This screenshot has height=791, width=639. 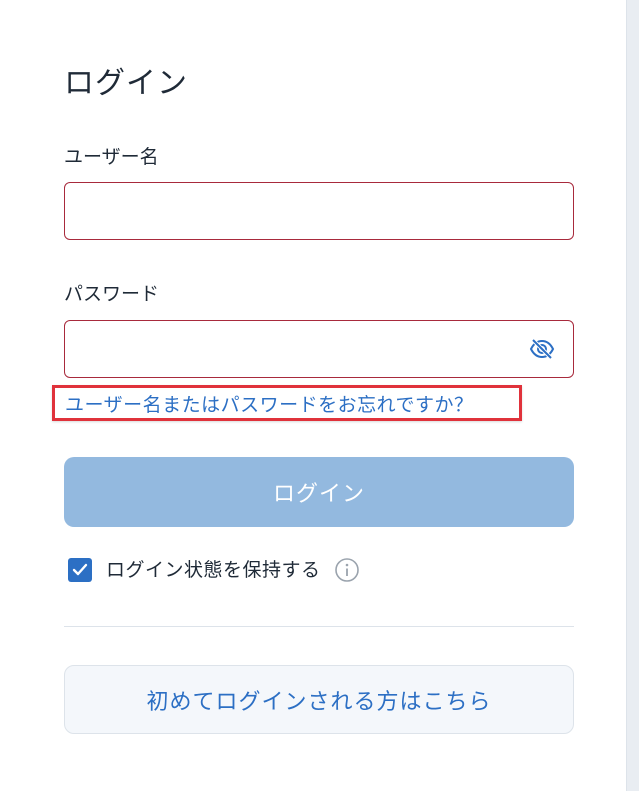 I want to click on password-field, so click(x=296, y=350).